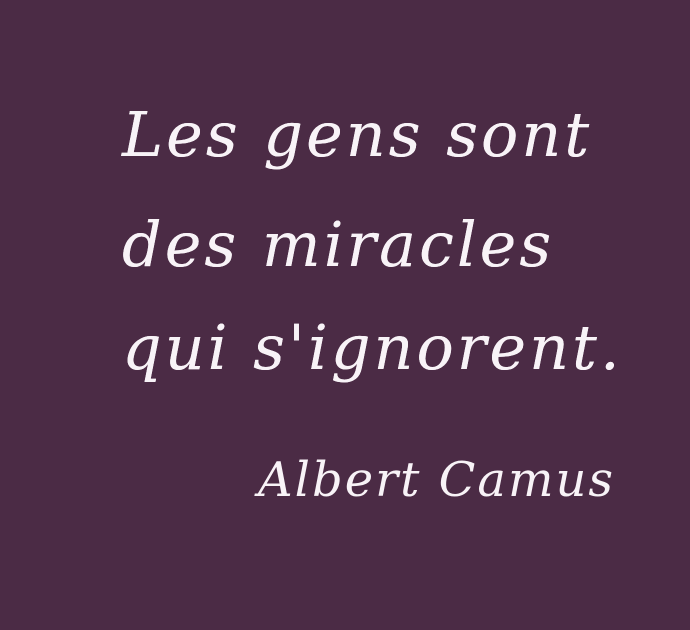 The image size is (690, 630). I want to click on quote-line-2: des miracles, so click(338, 244).